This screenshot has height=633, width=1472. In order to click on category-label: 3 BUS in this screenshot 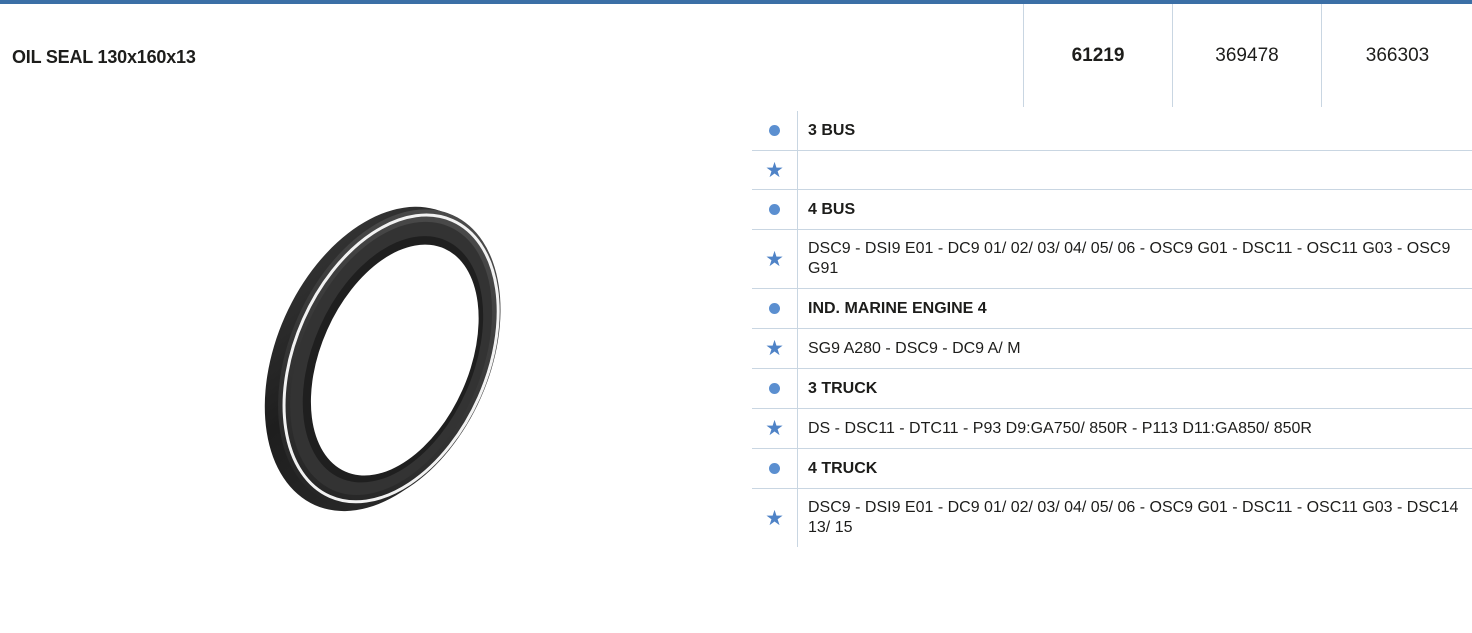, I will do `click(832, 130)`.